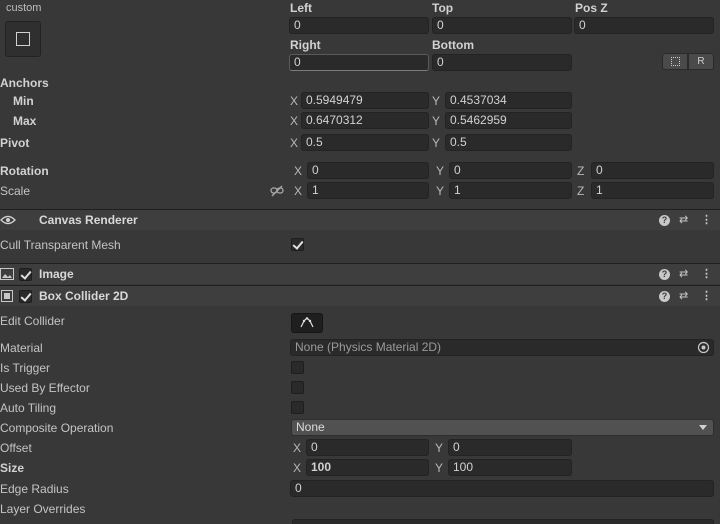 The image size is (720, 524). I want to click on canvas-renderer-header: Canvas Renderer ? ⇄ ⋮, so click(360, 219).